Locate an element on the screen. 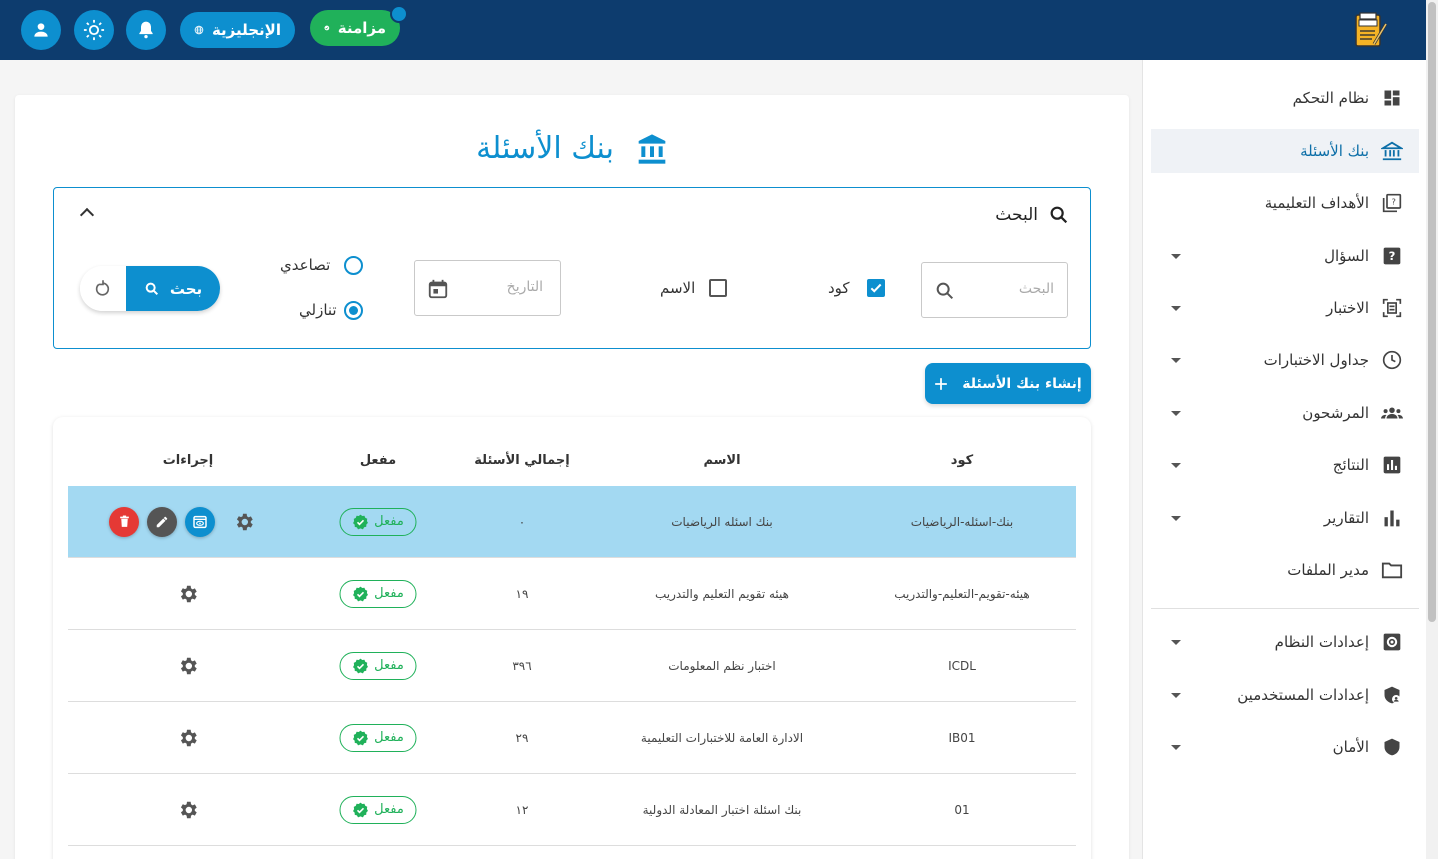 Image resolution: width=1438 pixels, height=859 pixels. cell-name: هيئه تقويم التعليم والتدريب is located at coordinates (722, 593).